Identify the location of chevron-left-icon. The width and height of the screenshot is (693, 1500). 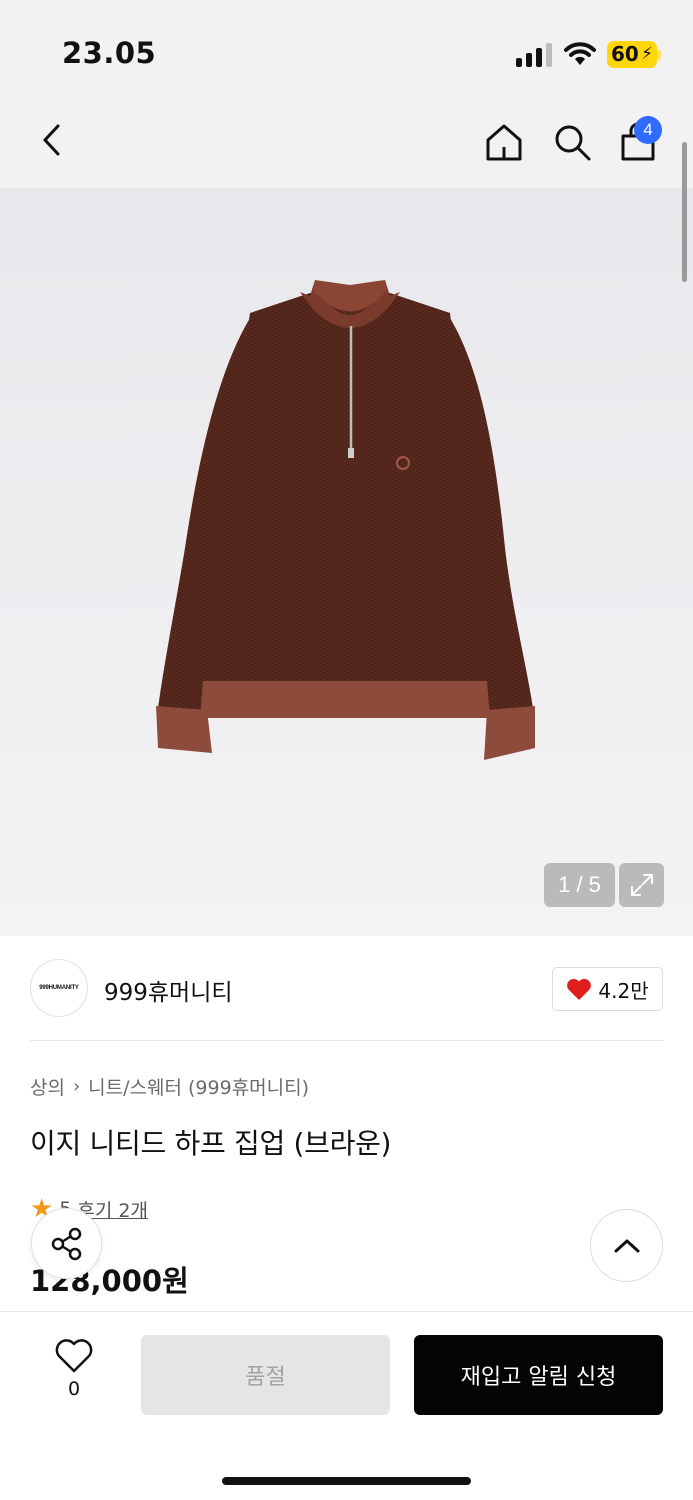
(51, 140).